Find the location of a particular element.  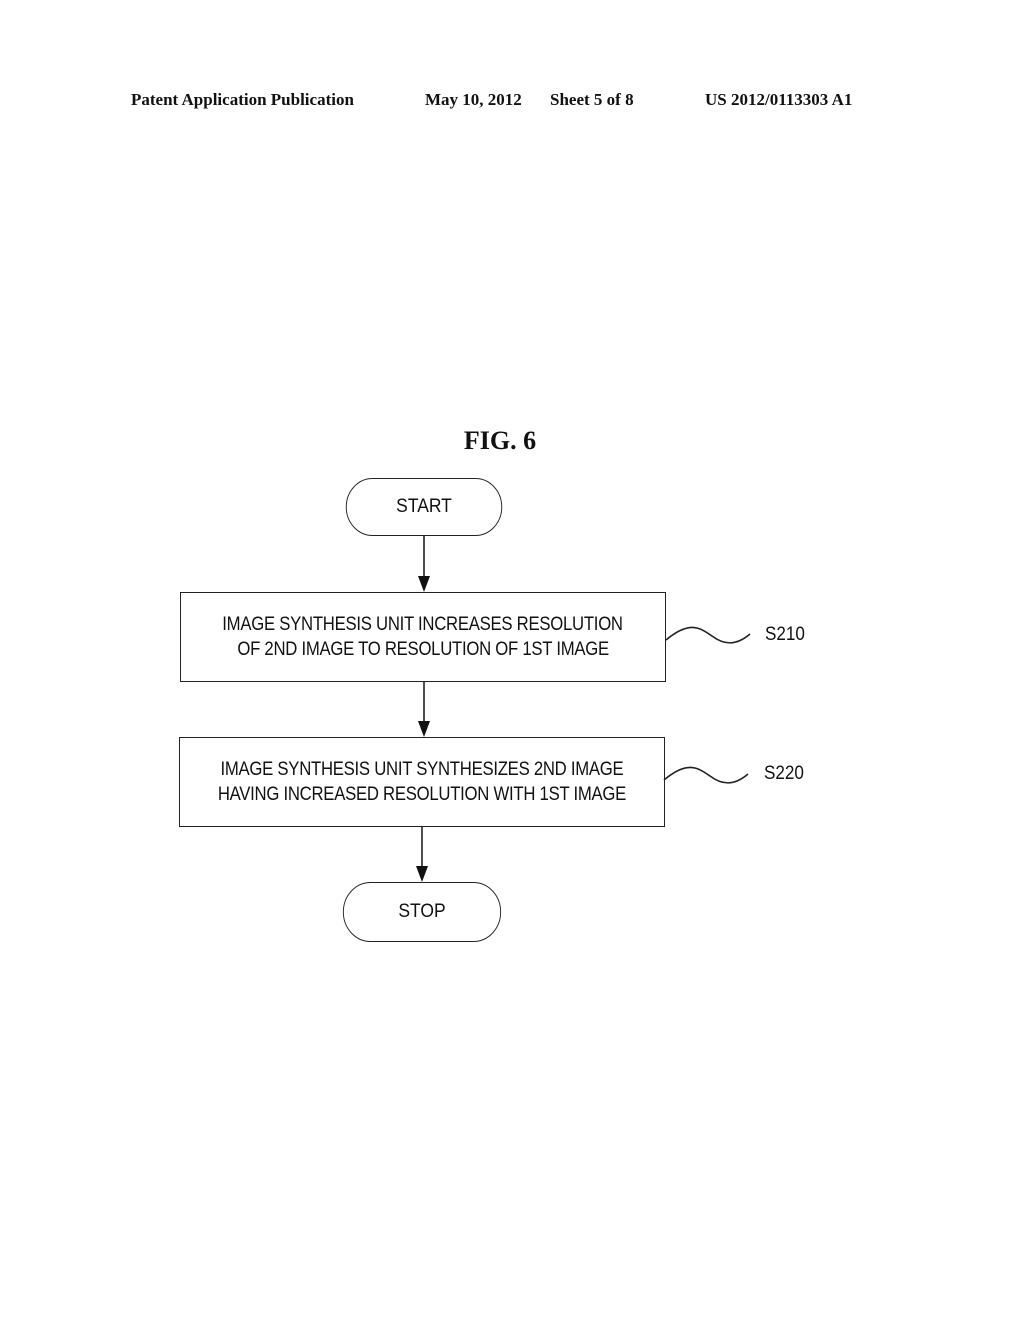

arrowhead-s220 is located at coordinates (424, 729).